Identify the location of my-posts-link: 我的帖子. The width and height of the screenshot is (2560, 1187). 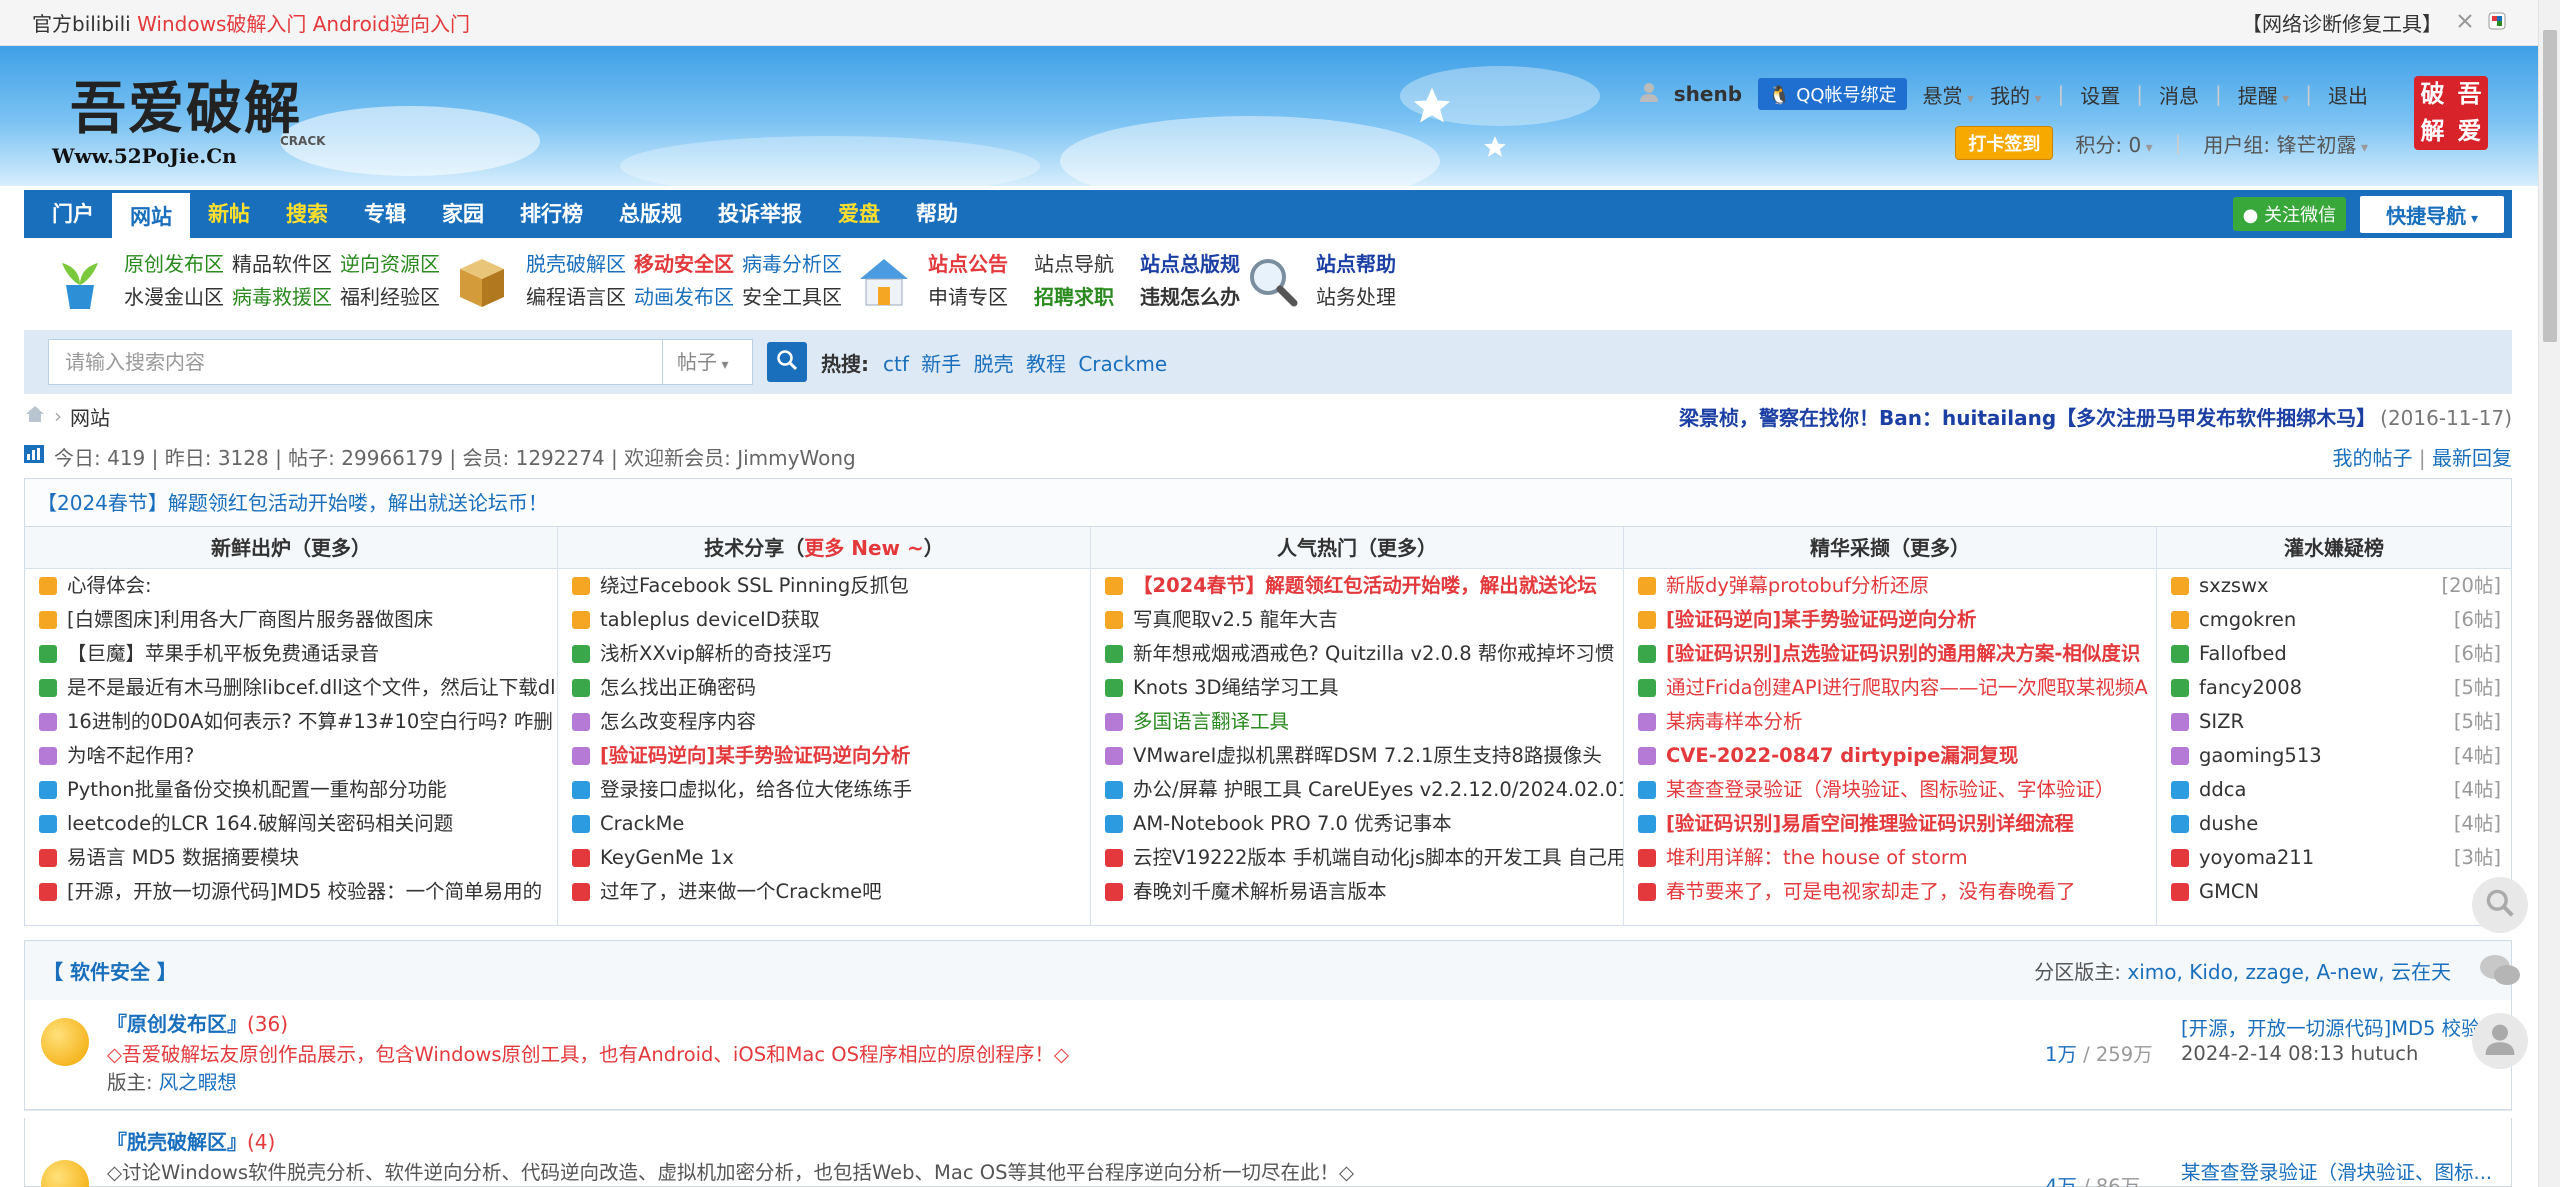
(2373, 458).